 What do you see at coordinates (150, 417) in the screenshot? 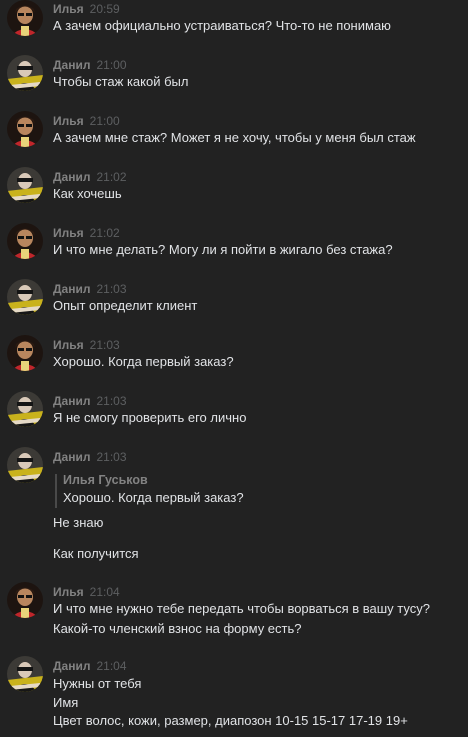
I see `message-text: Я не смогу проверить его лично` at bounding box center [150, 417].